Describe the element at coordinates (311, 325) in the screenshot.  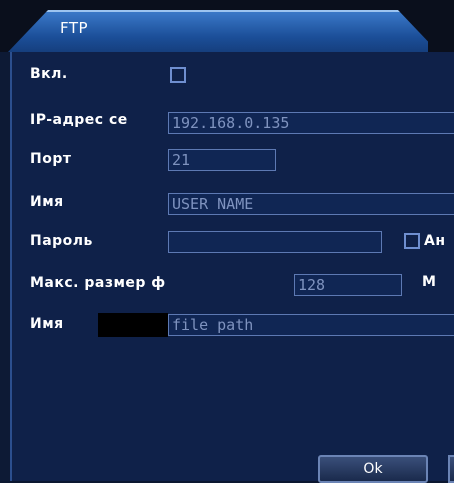
I see `file-path-field: file path` at that location.